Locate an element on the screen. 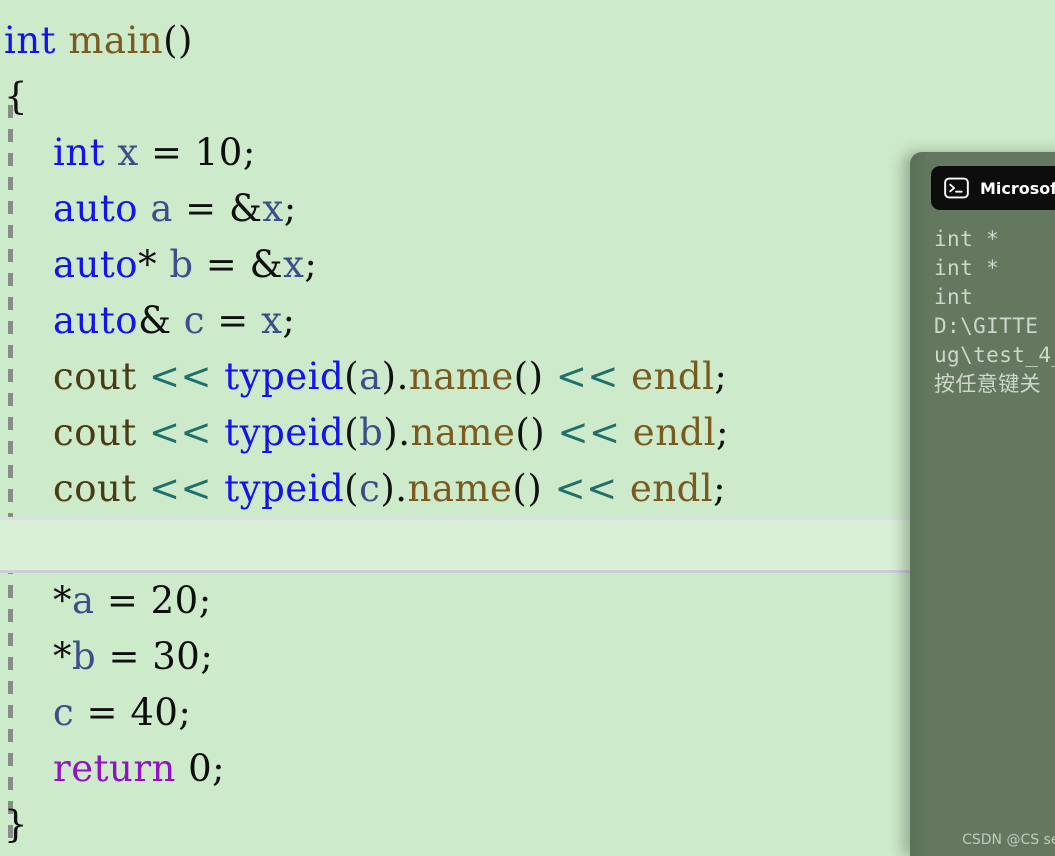 This screenshot has width=1055, height=856. console-line: 按任意键关 is located at coordinates (987, 384).